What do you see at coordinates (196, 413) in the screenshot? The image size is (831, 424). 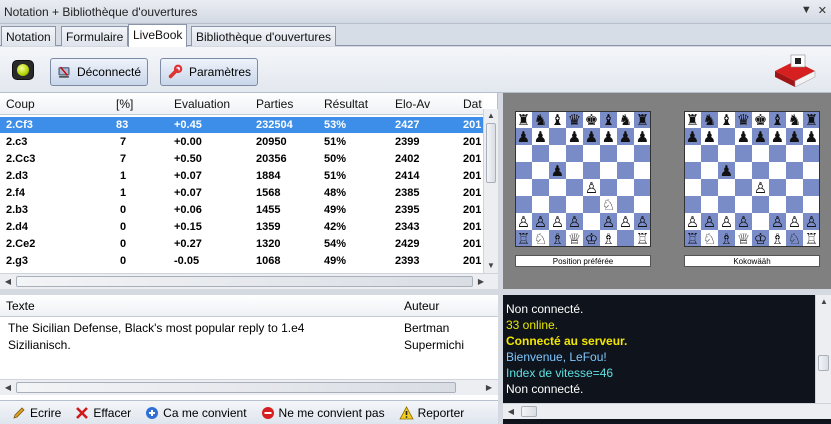 I see `like-button: Ca me convient` at bounding box center [196, 413].